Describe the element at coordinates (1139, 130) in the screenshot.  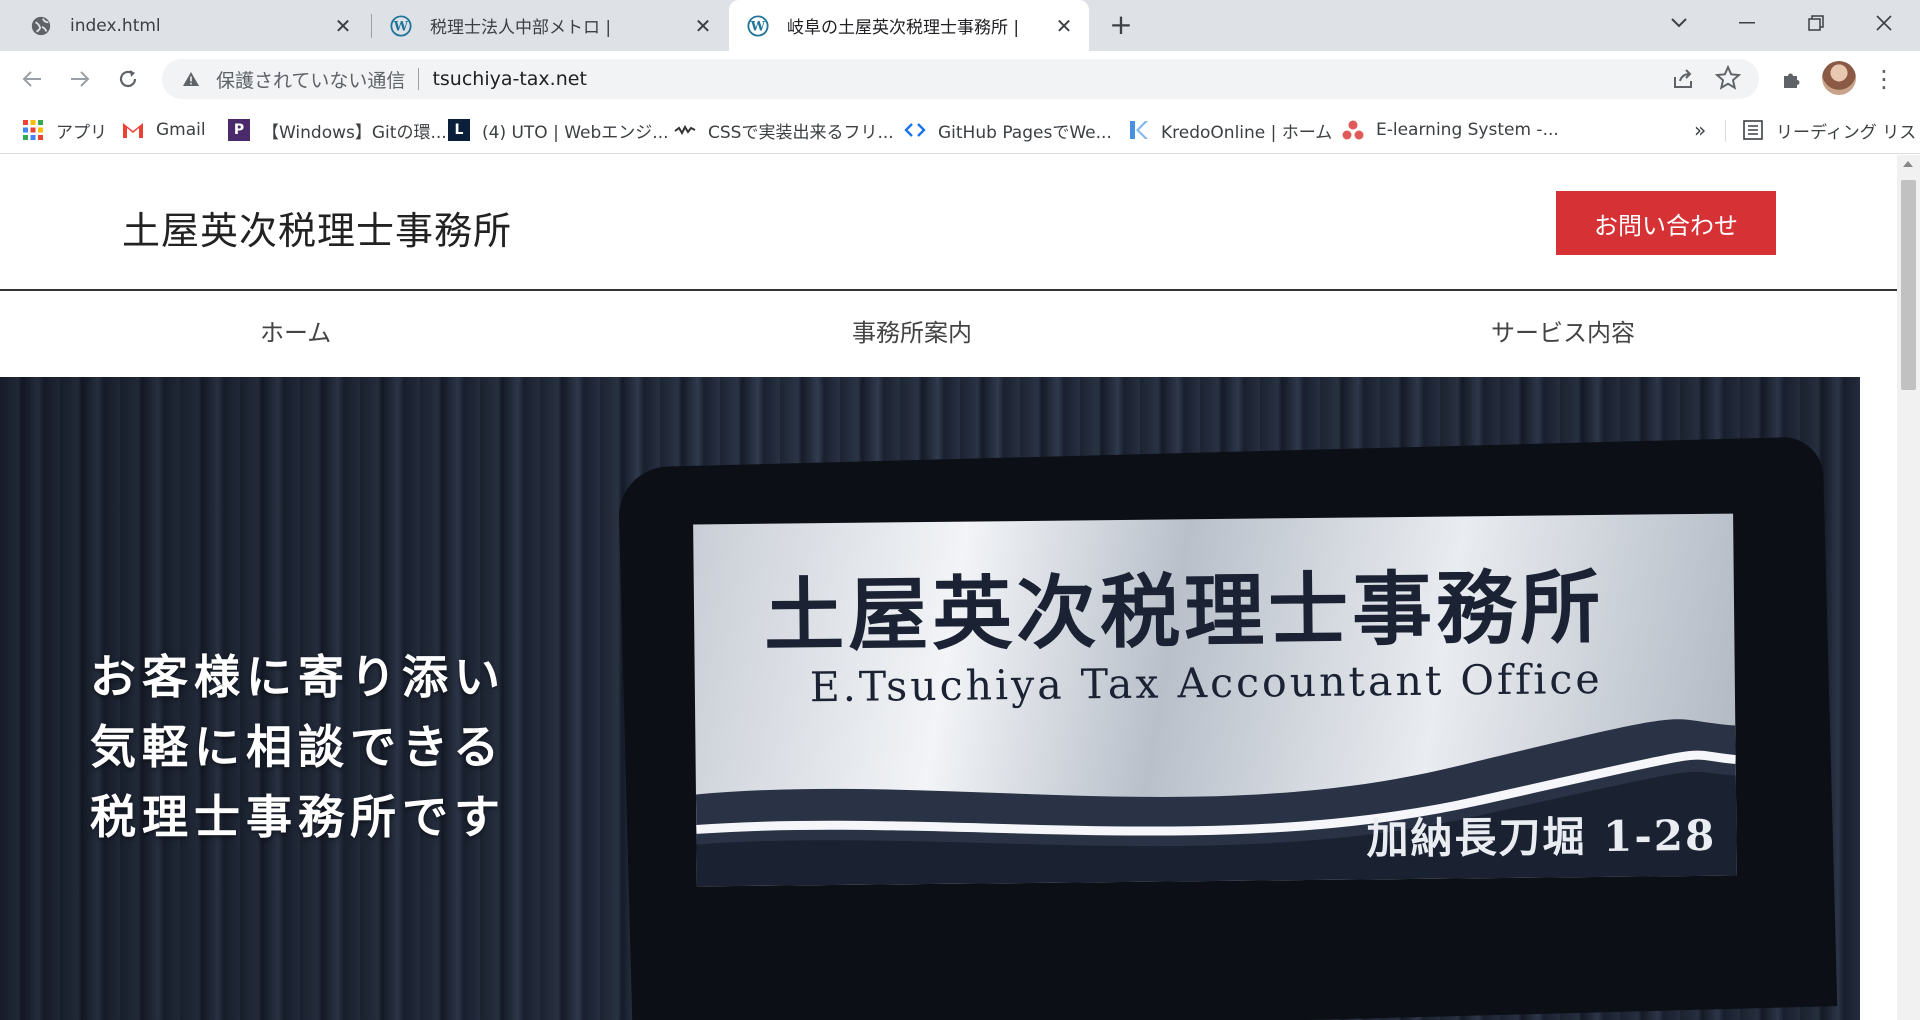
I see `kredo-icon` at that location.